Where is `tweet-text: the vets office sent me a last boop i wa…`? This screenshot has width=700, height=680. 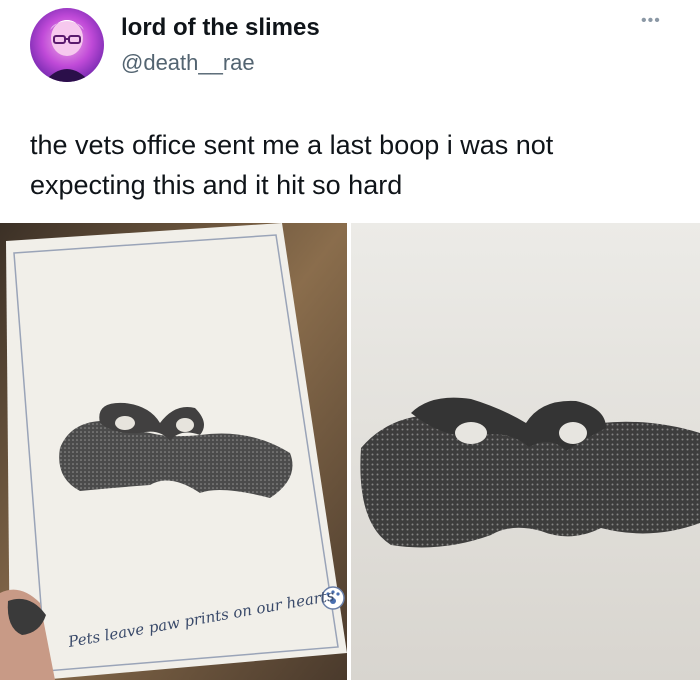 tweet-text: the vets office sent me a last boop i wa… is located at coordinates (292, 165).